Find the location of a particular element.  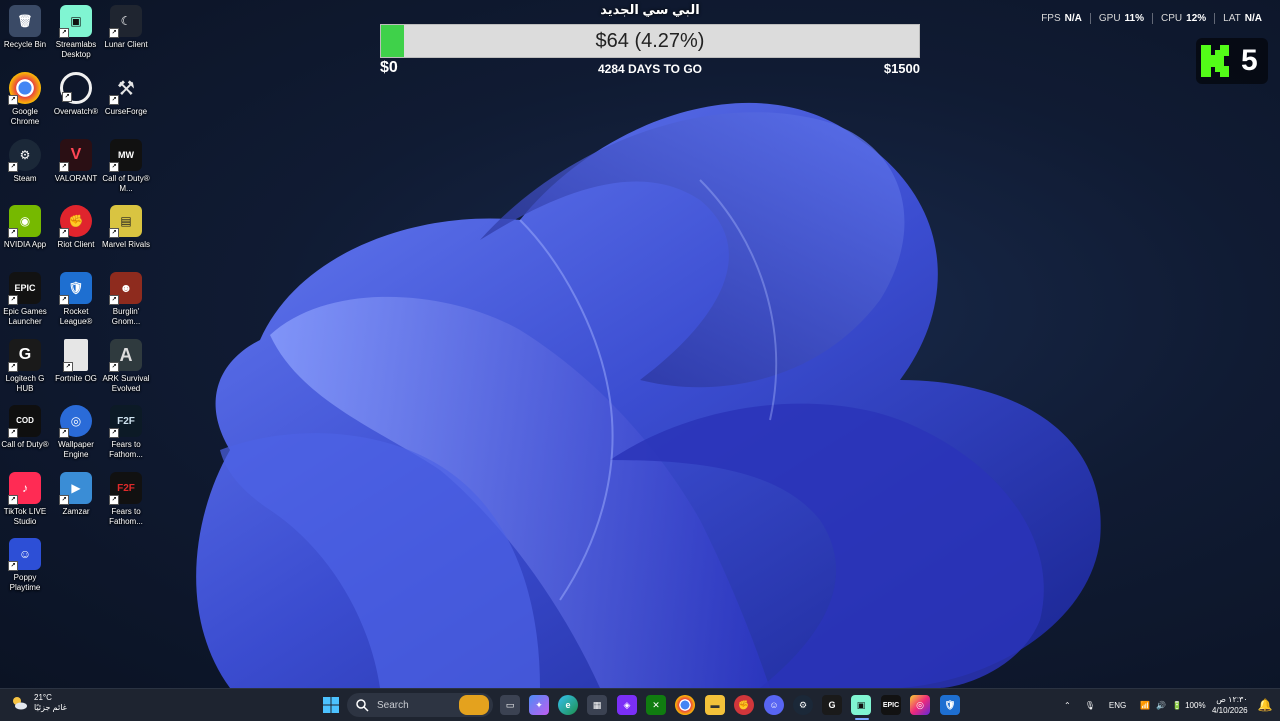

xbox-icon: ✕ is located at coordinates (656, 705).